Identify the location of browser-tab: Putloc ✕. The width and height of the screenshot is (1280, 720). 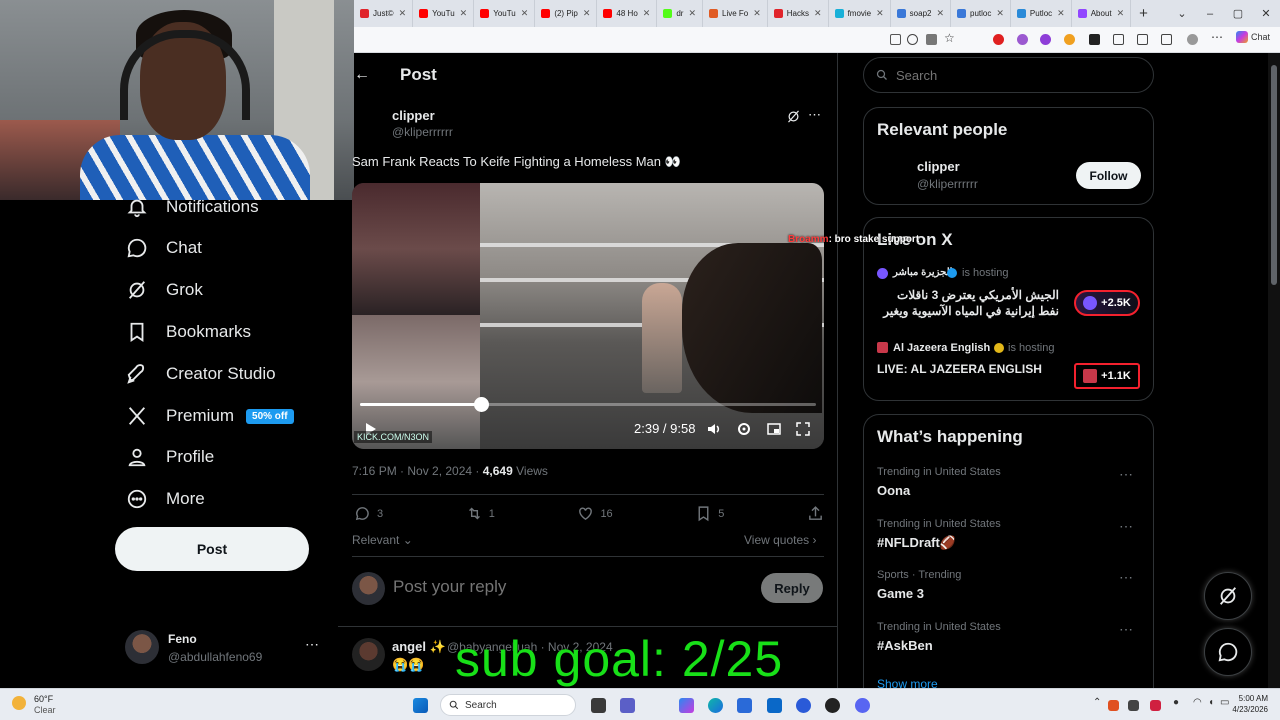
(1041, 13).